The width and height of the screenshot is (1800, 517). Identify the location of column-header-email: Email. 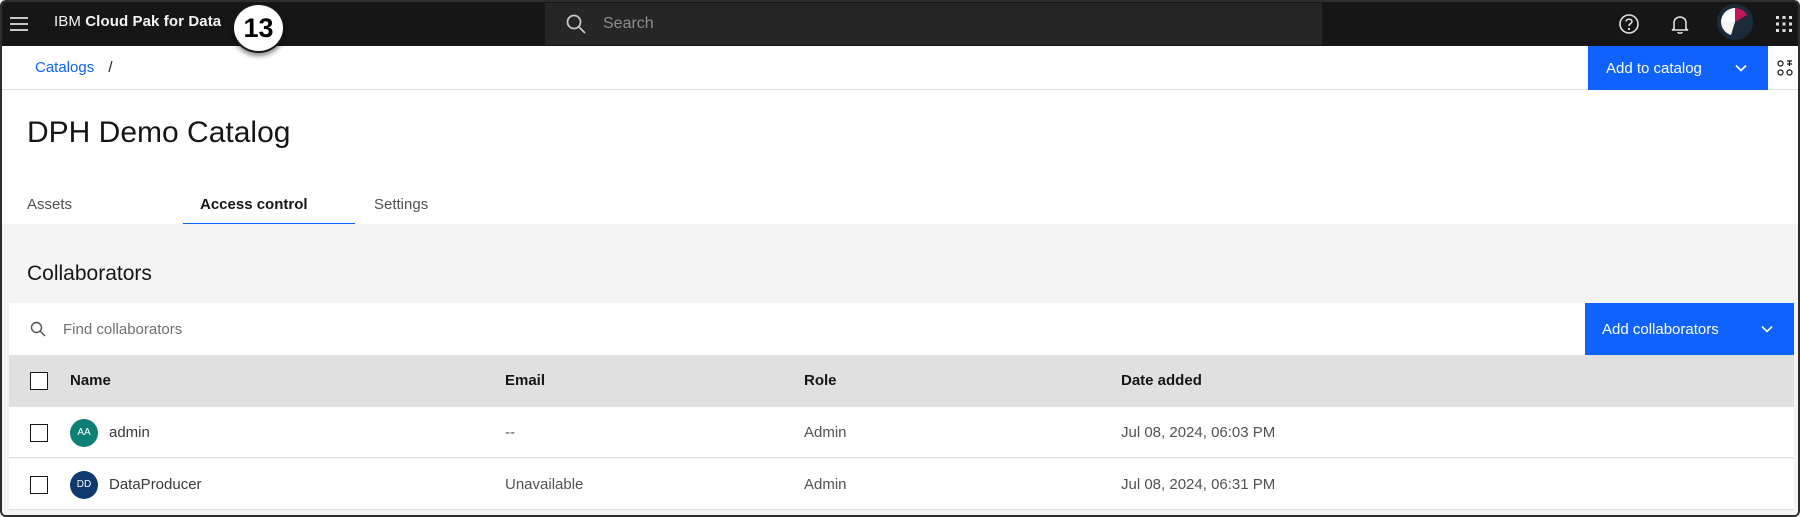
(525, 381).